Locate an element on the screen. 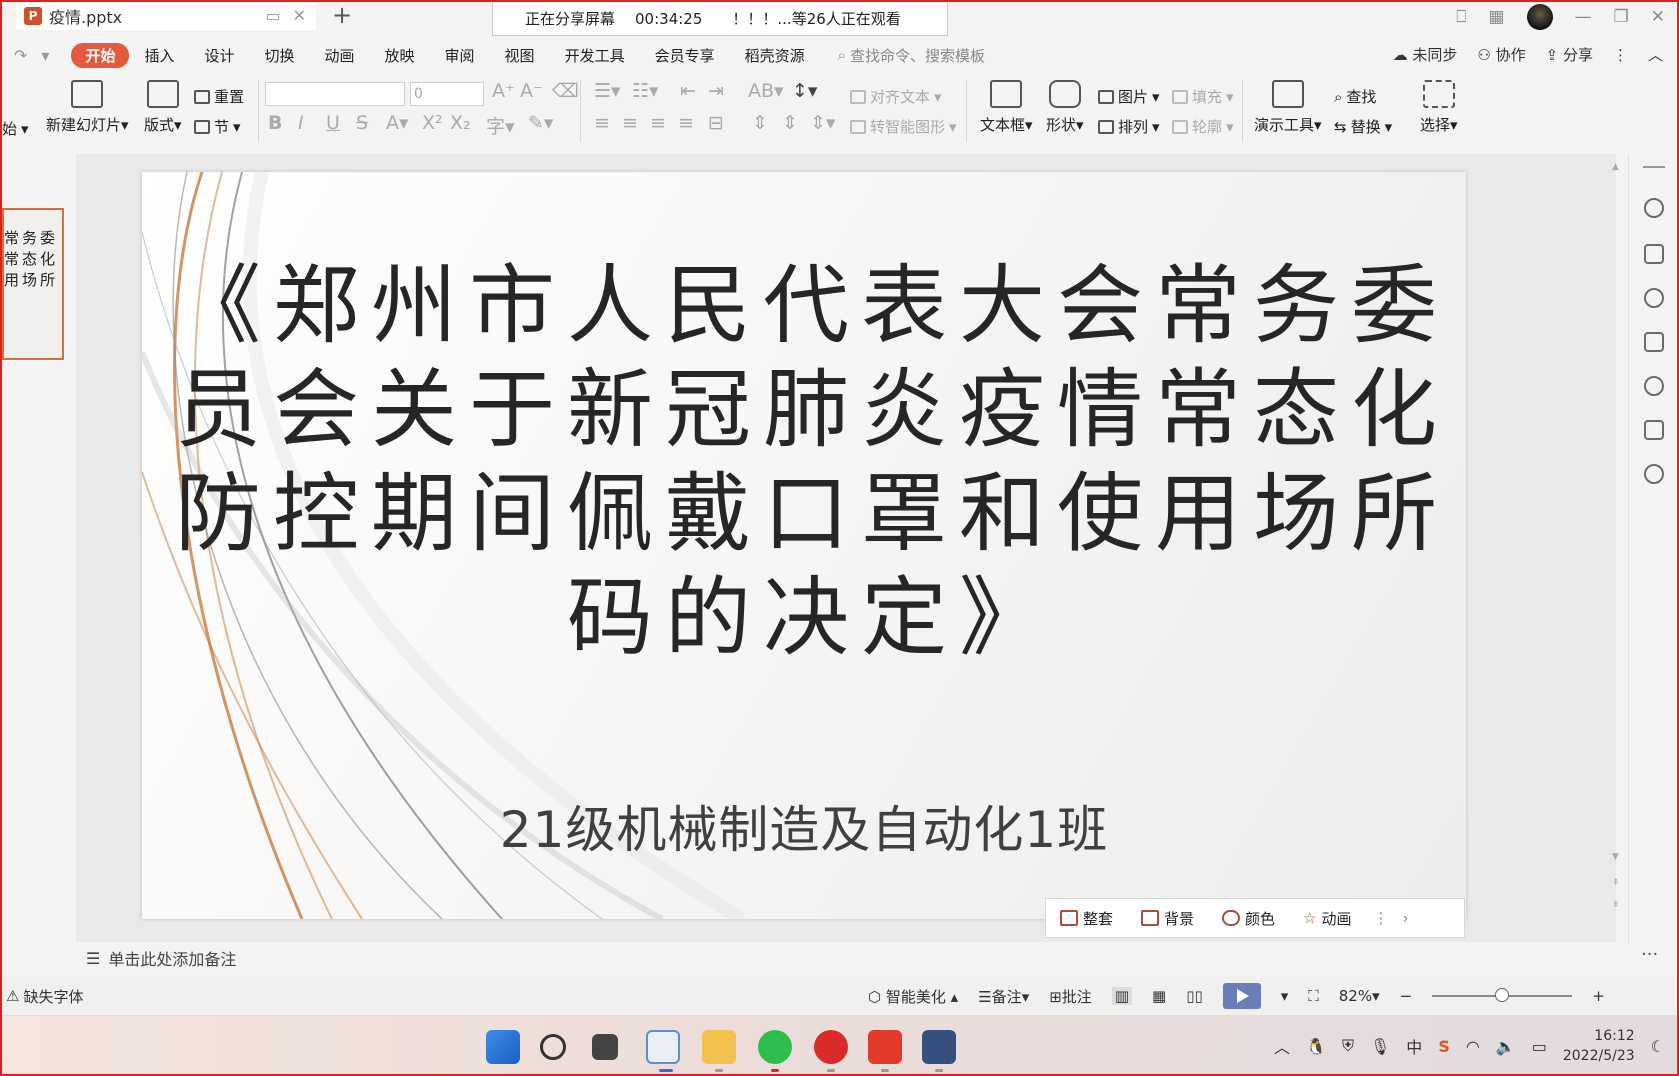 This screenshot has width=1679, height=1076. education-app-icon is located at coordinates (939, 1047).